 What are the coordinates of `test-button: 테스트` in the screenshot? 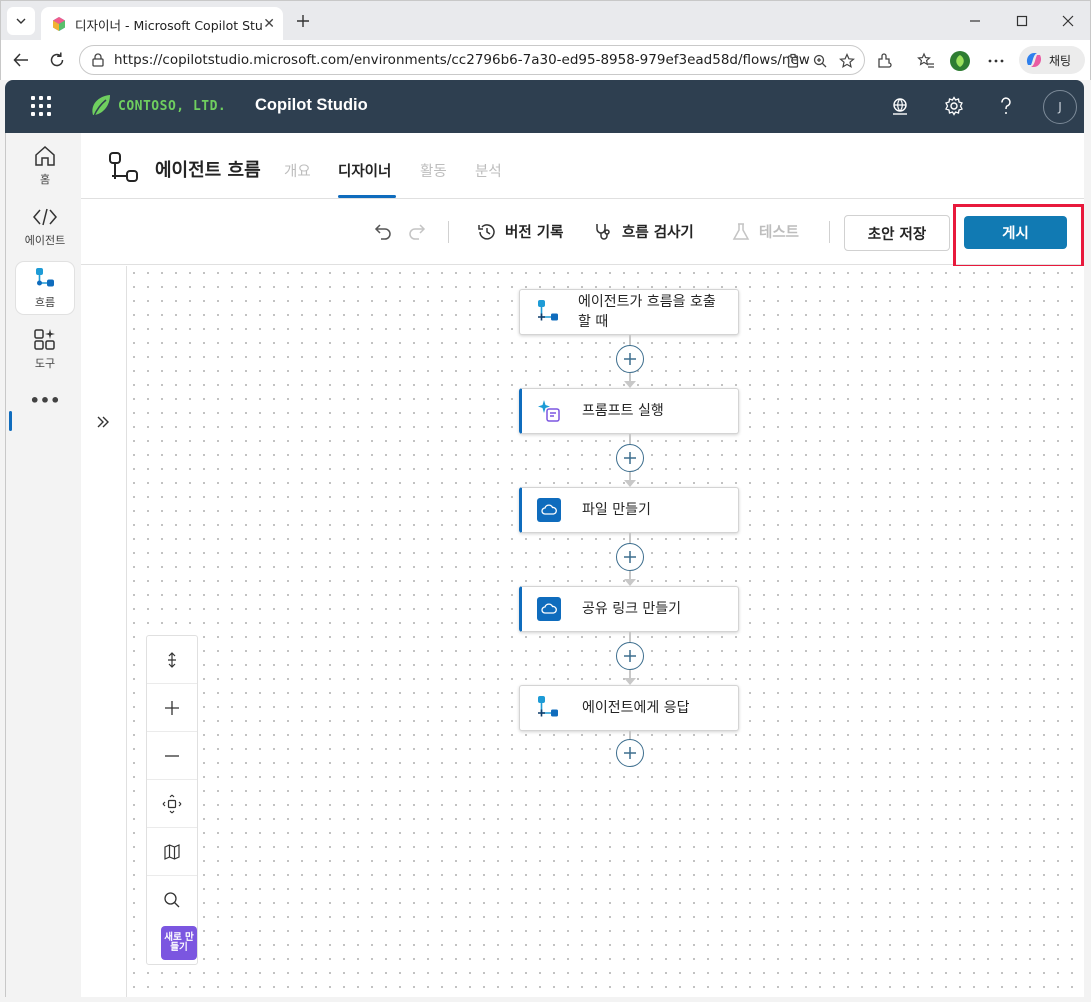 It's located at (765, 231).